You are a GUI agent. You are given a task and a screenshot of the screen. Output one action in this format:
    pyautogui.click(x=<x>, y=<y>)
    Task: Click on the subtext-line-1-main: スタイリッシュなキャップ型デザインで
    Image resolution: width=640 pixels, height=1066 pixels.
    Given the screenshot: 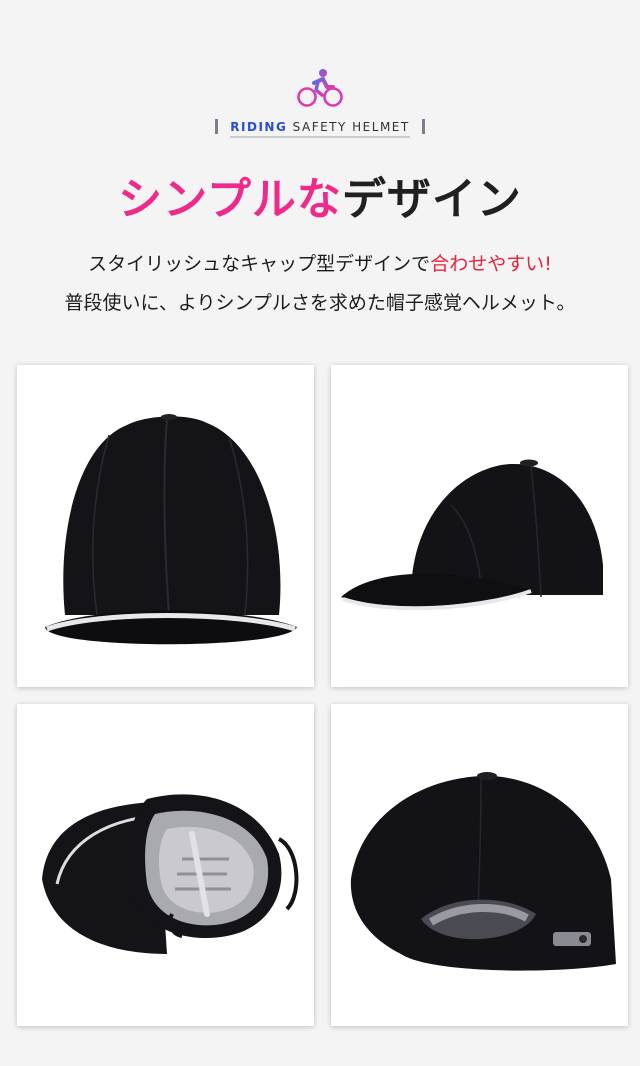 What is the action you would take?
    pyautogui.click(x=259, y=264)
    